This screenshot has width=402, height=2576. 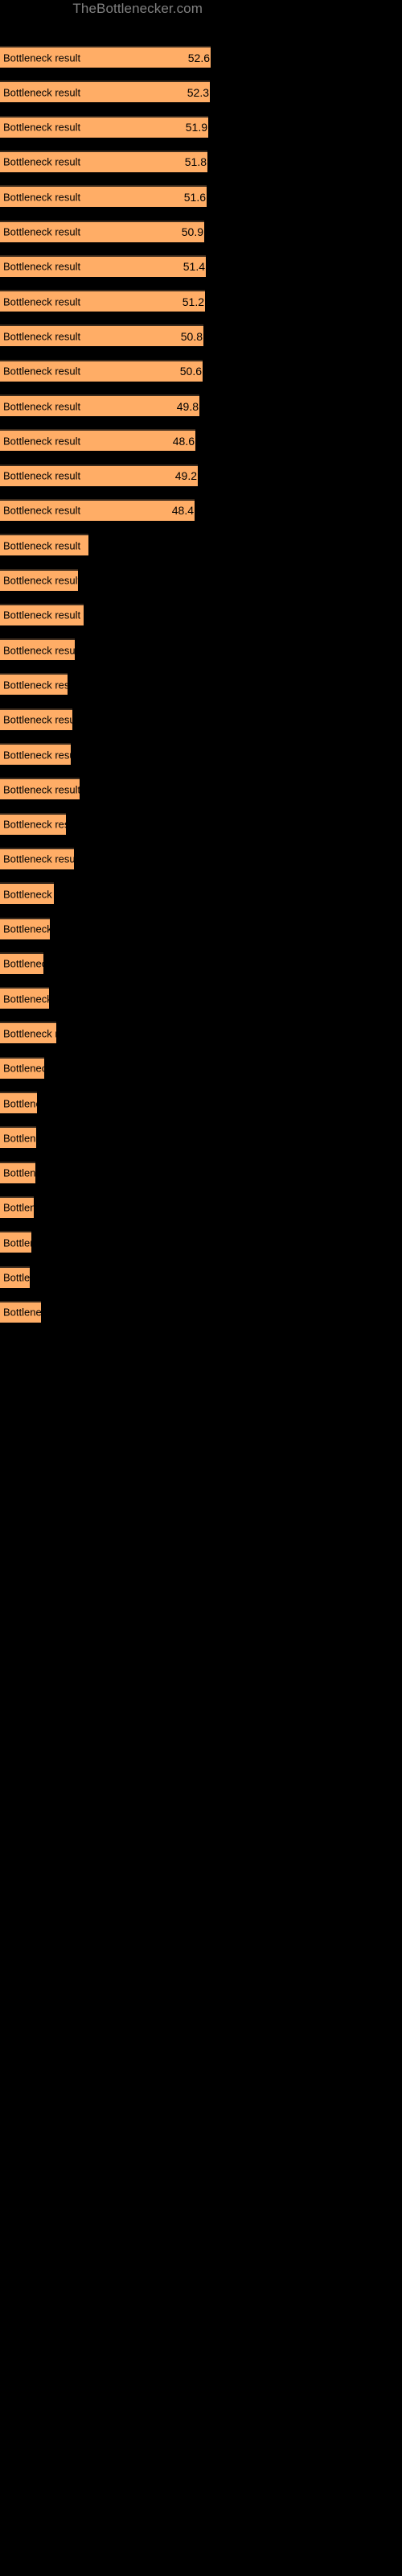 I want to click on bar-value: 49.2, so click(x=185, y=476).